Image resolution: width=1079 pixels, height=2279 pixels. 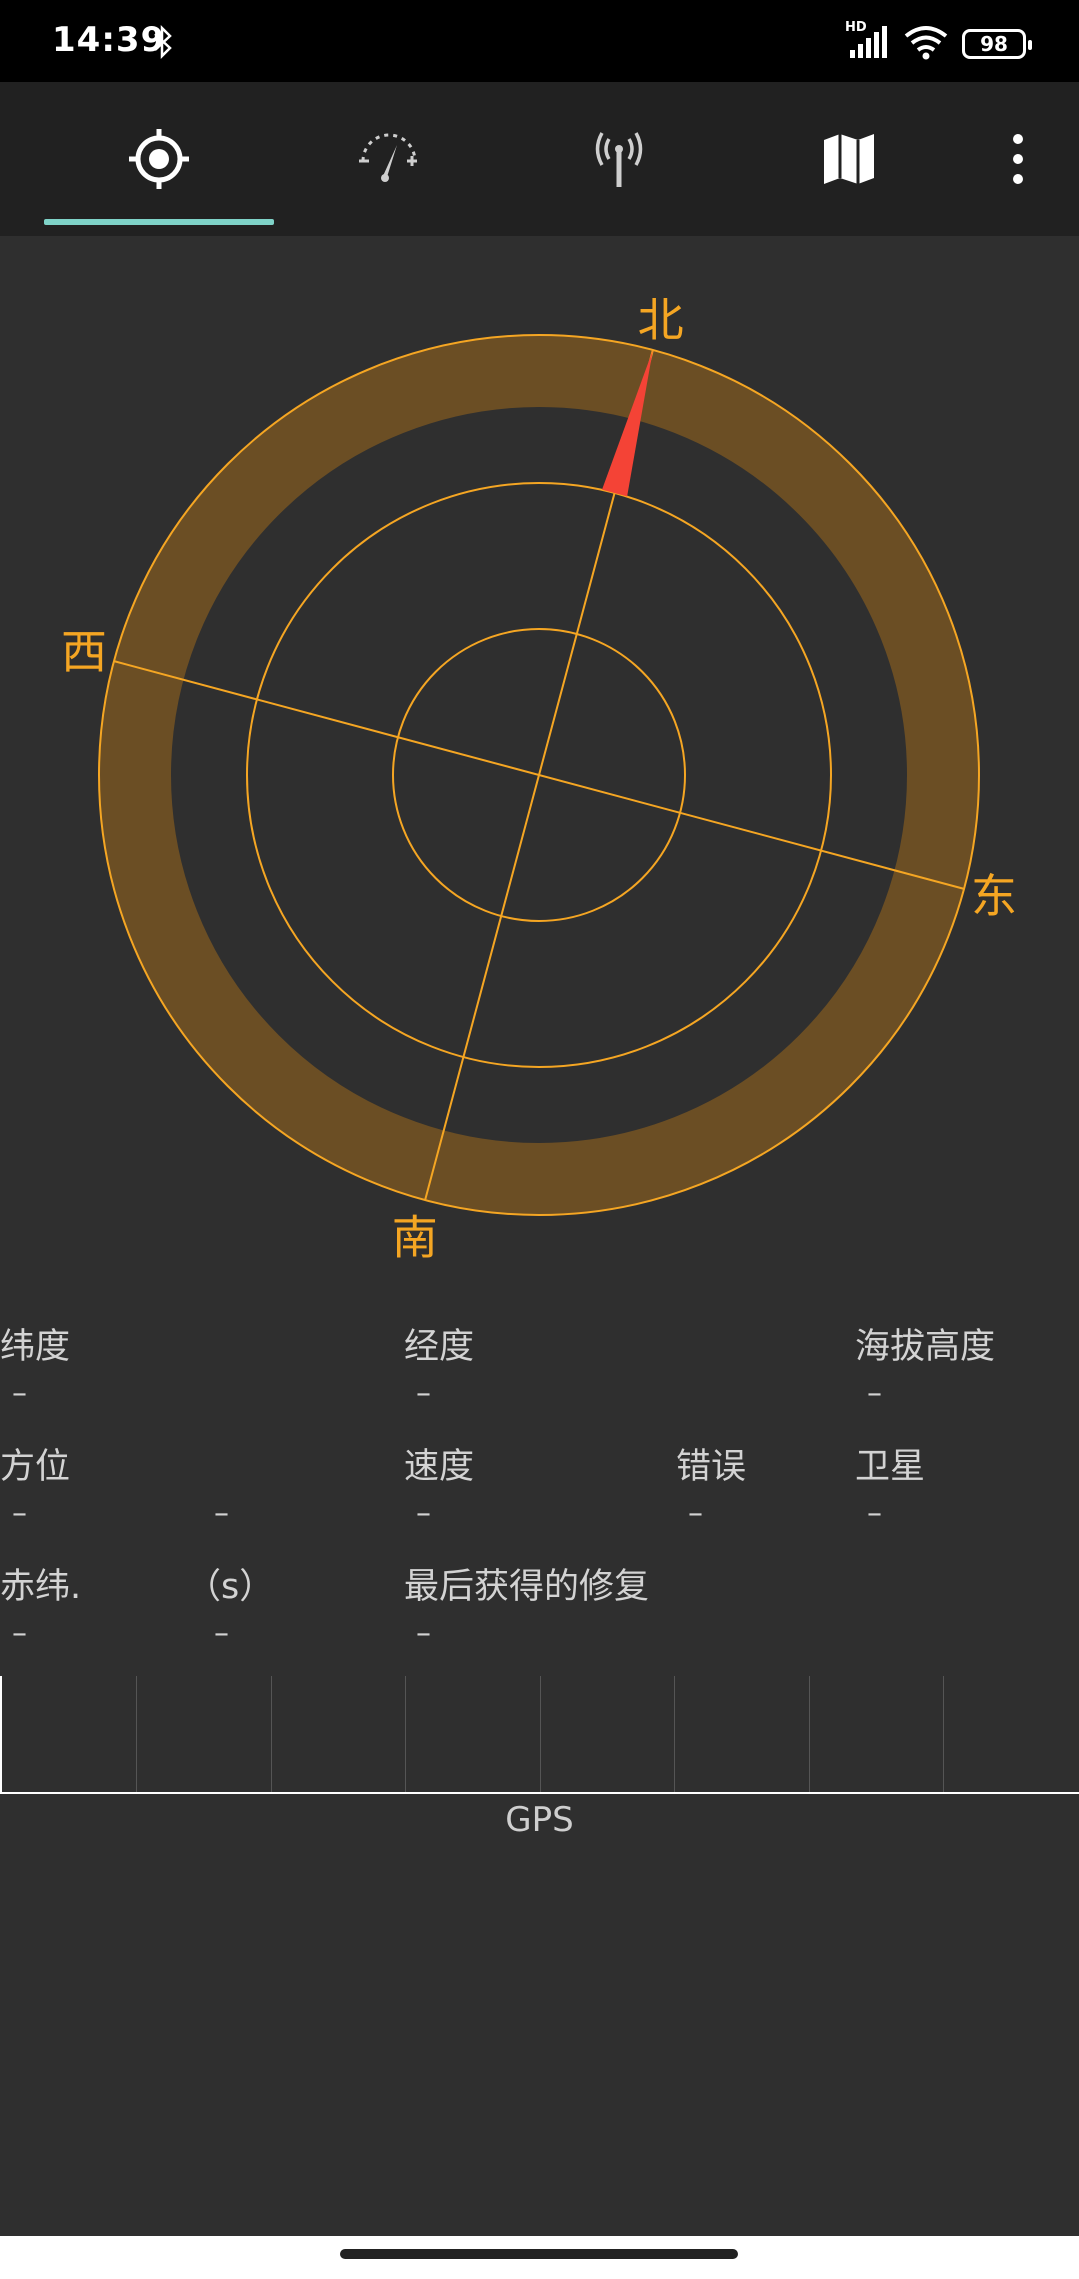 What do you see at coordinates (539, 775) in the screenshot?
I see `compass-ew-axis` at bounding box center [539, 775].